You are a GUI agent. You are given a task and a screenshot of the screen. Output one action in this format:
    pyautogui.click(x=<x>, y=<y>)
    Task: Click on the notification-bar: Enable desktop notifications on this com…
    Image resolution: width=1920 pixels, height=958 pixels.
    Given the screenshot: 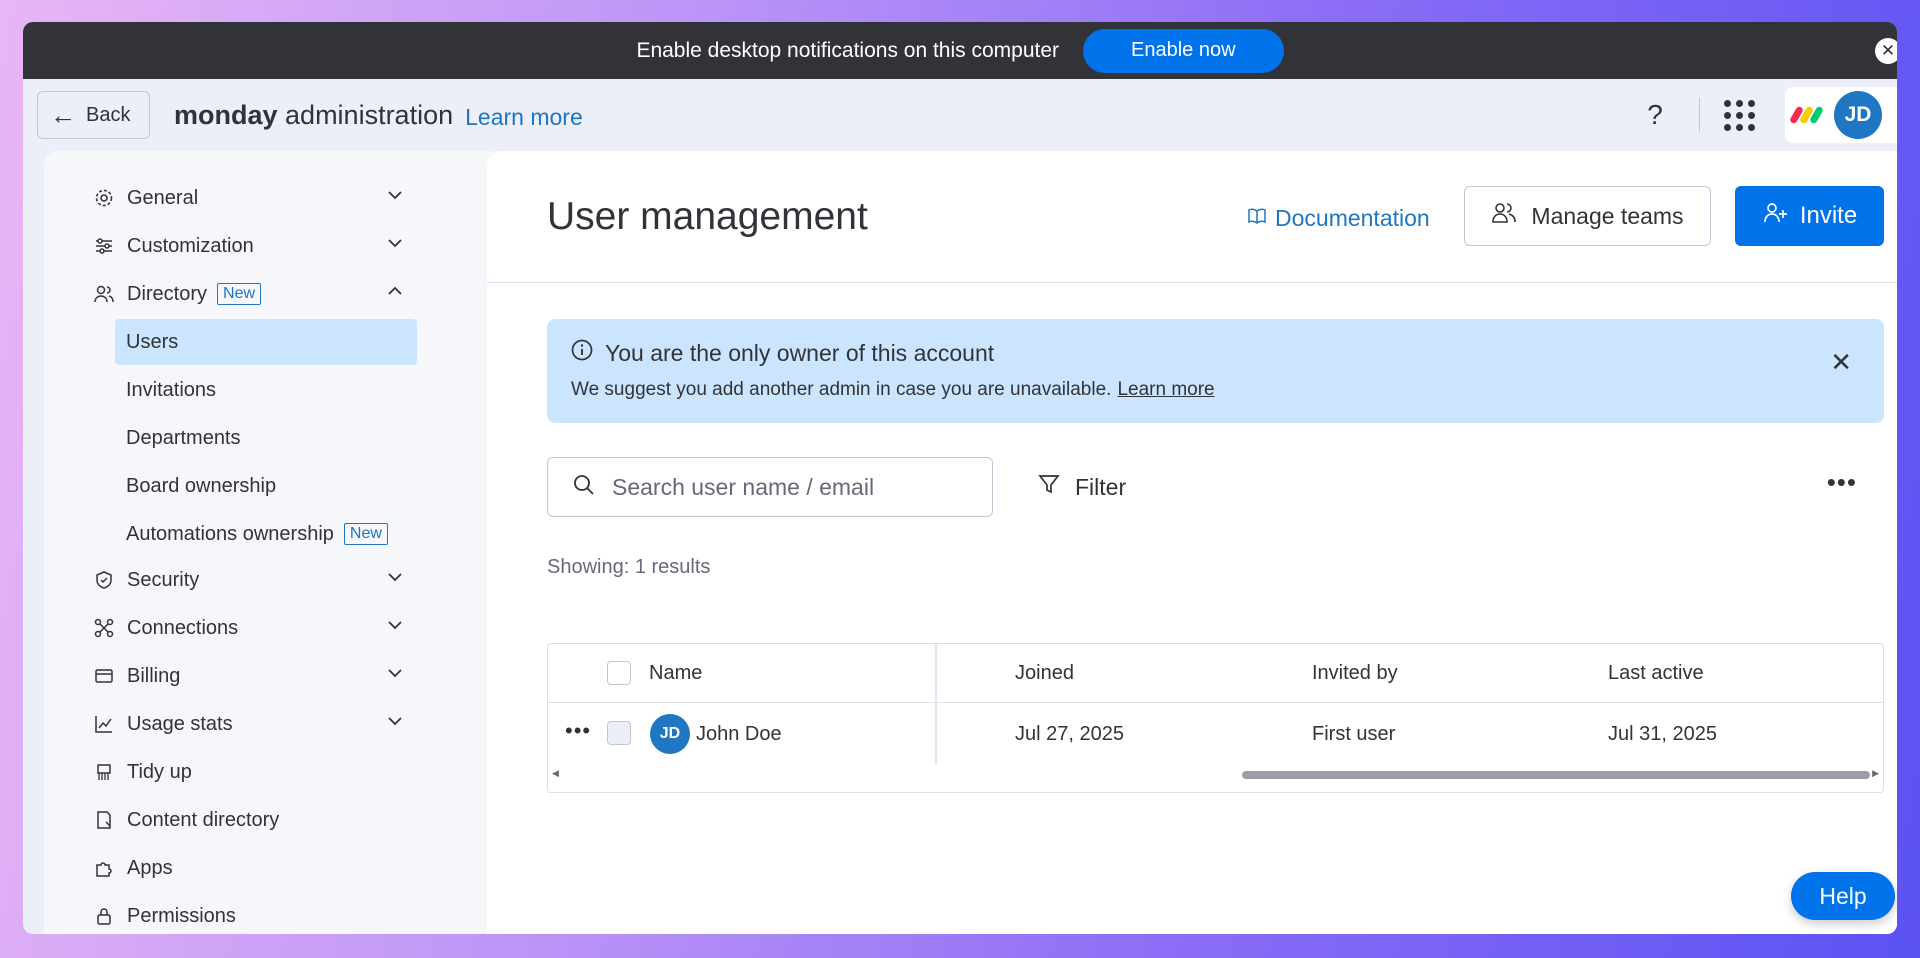 What is the action you would take?
    pyautogui.click(x=960, y=50)
    